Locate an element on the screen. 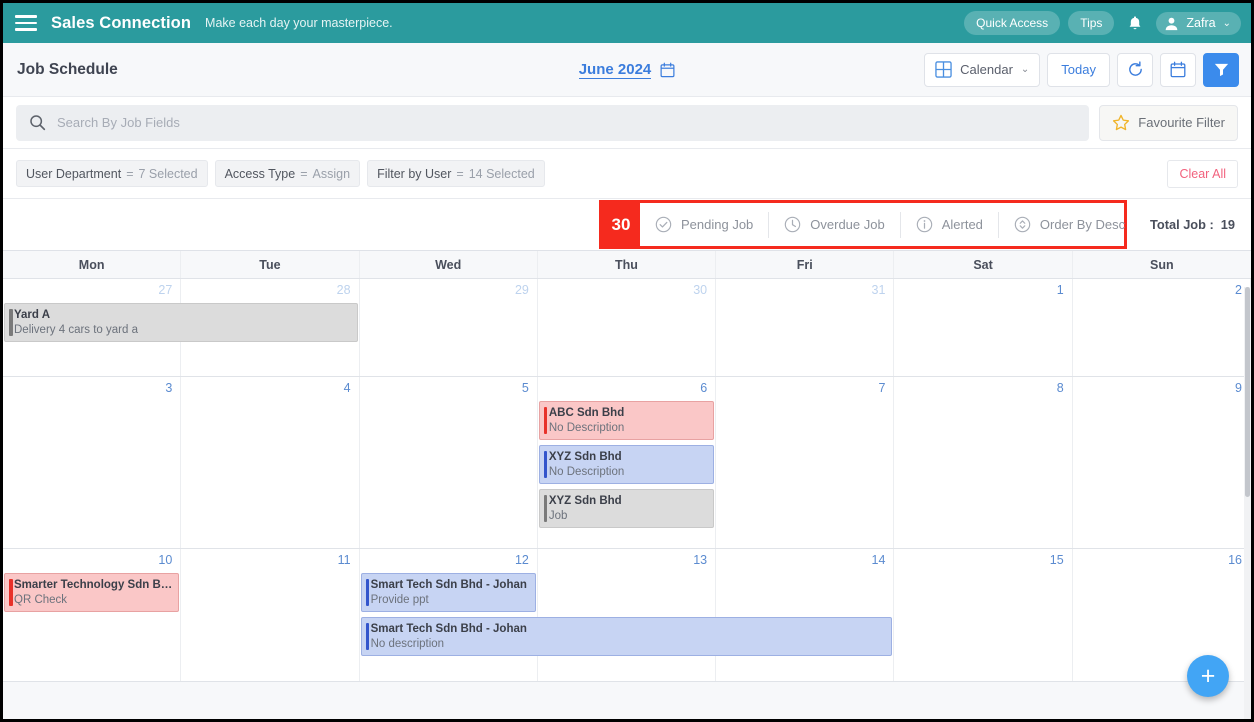  star-icon is located at coordinates (1121, 122).